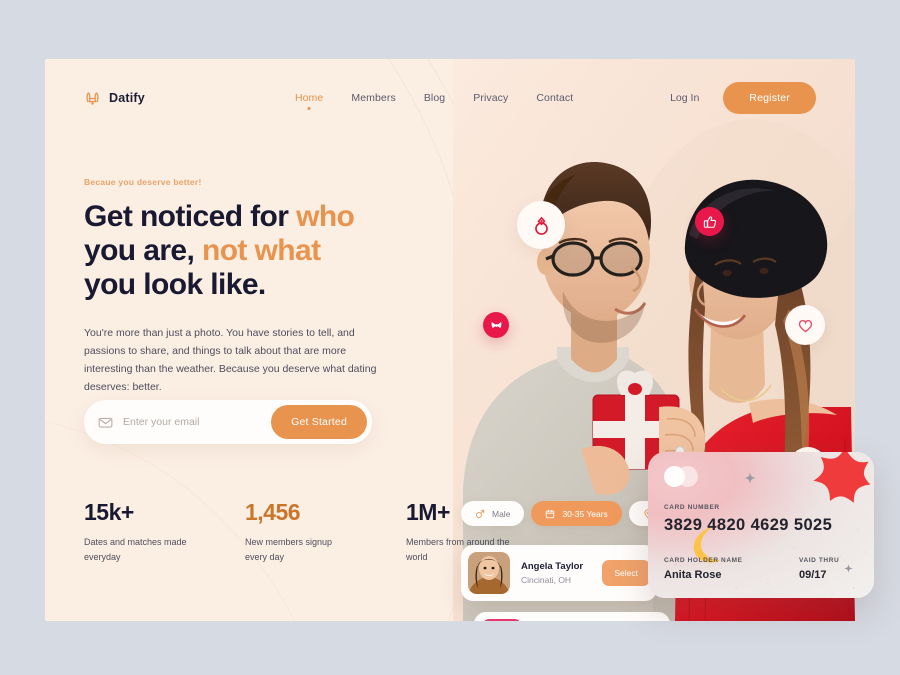  Describe the element at coordinates (143, 251) in the screenshot. I see `headline-line2-plain: you are,` at that location.